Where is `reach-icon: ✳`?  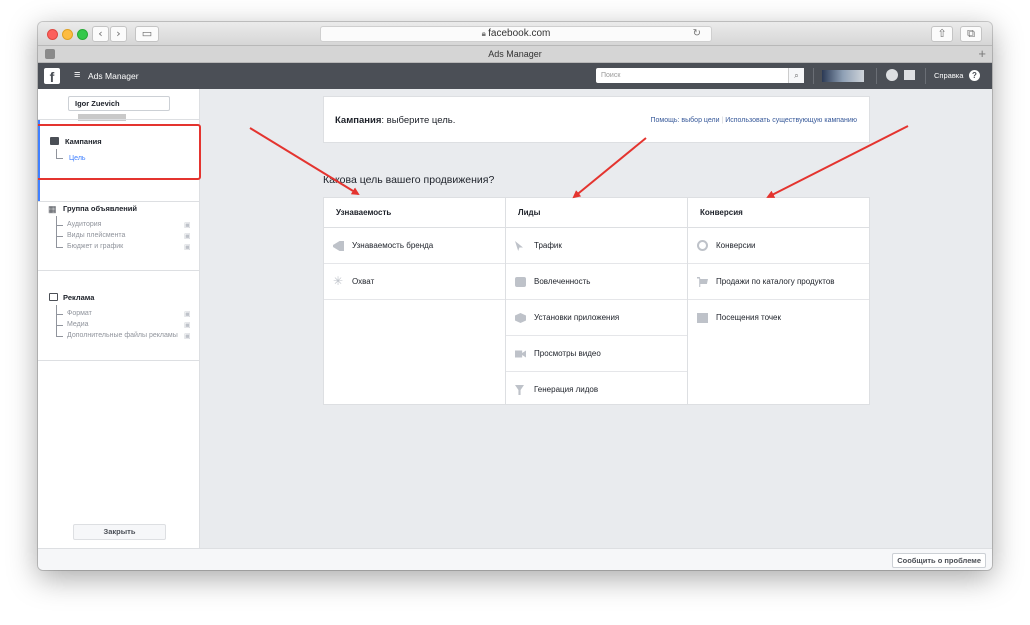
reach-icon: ✳ is located at coordinates (338, 281).